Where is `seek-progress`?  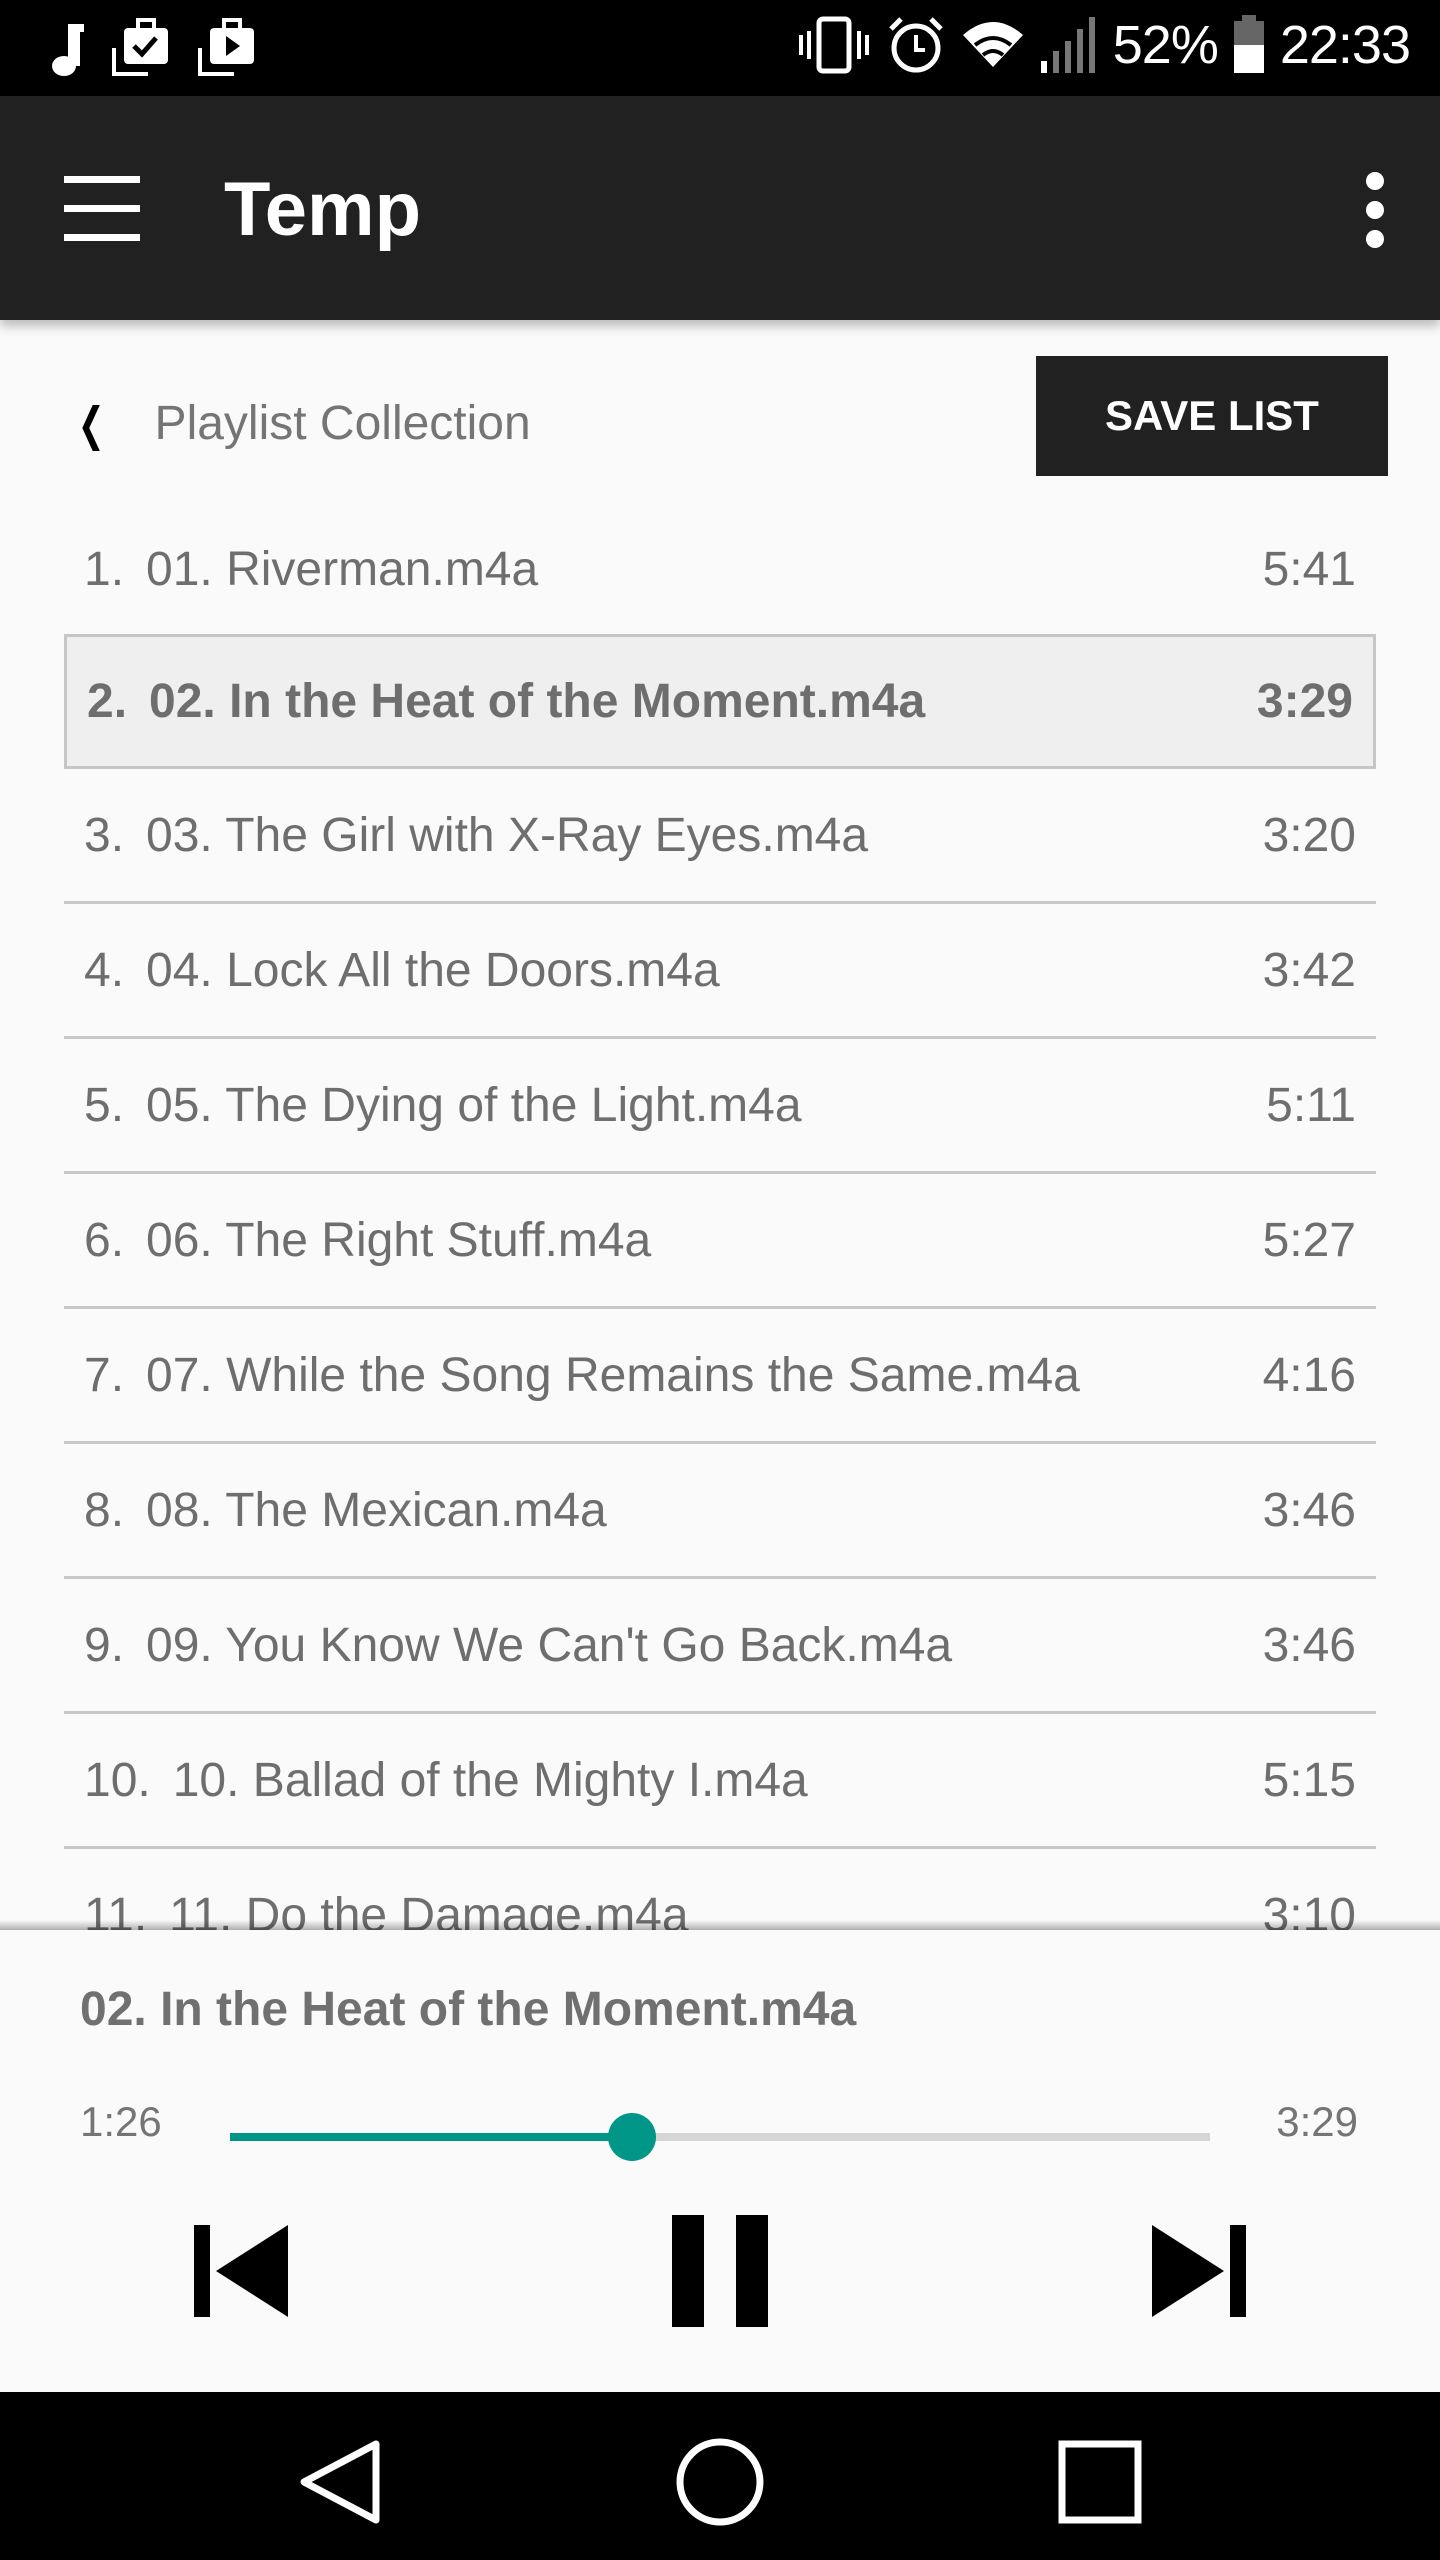 seek-progress is located at coordinates (431, 2137).